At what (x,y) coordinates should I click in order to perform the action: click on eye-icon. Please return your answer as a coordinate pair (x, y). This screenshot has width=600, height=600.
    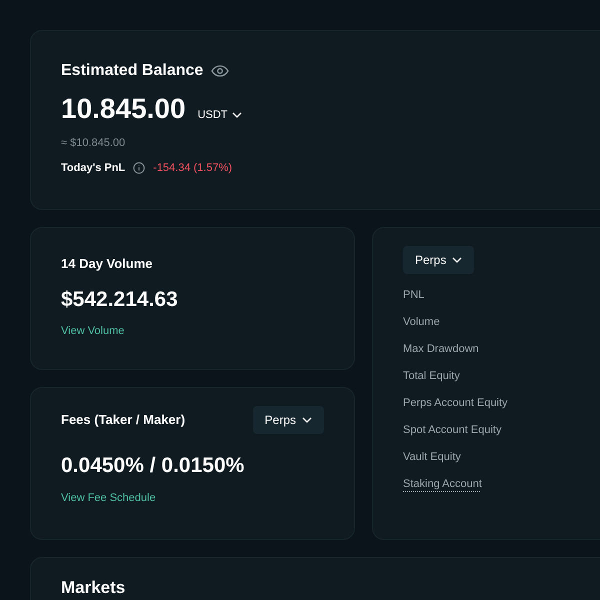
    Looking at the image, I should click on (220, 71).